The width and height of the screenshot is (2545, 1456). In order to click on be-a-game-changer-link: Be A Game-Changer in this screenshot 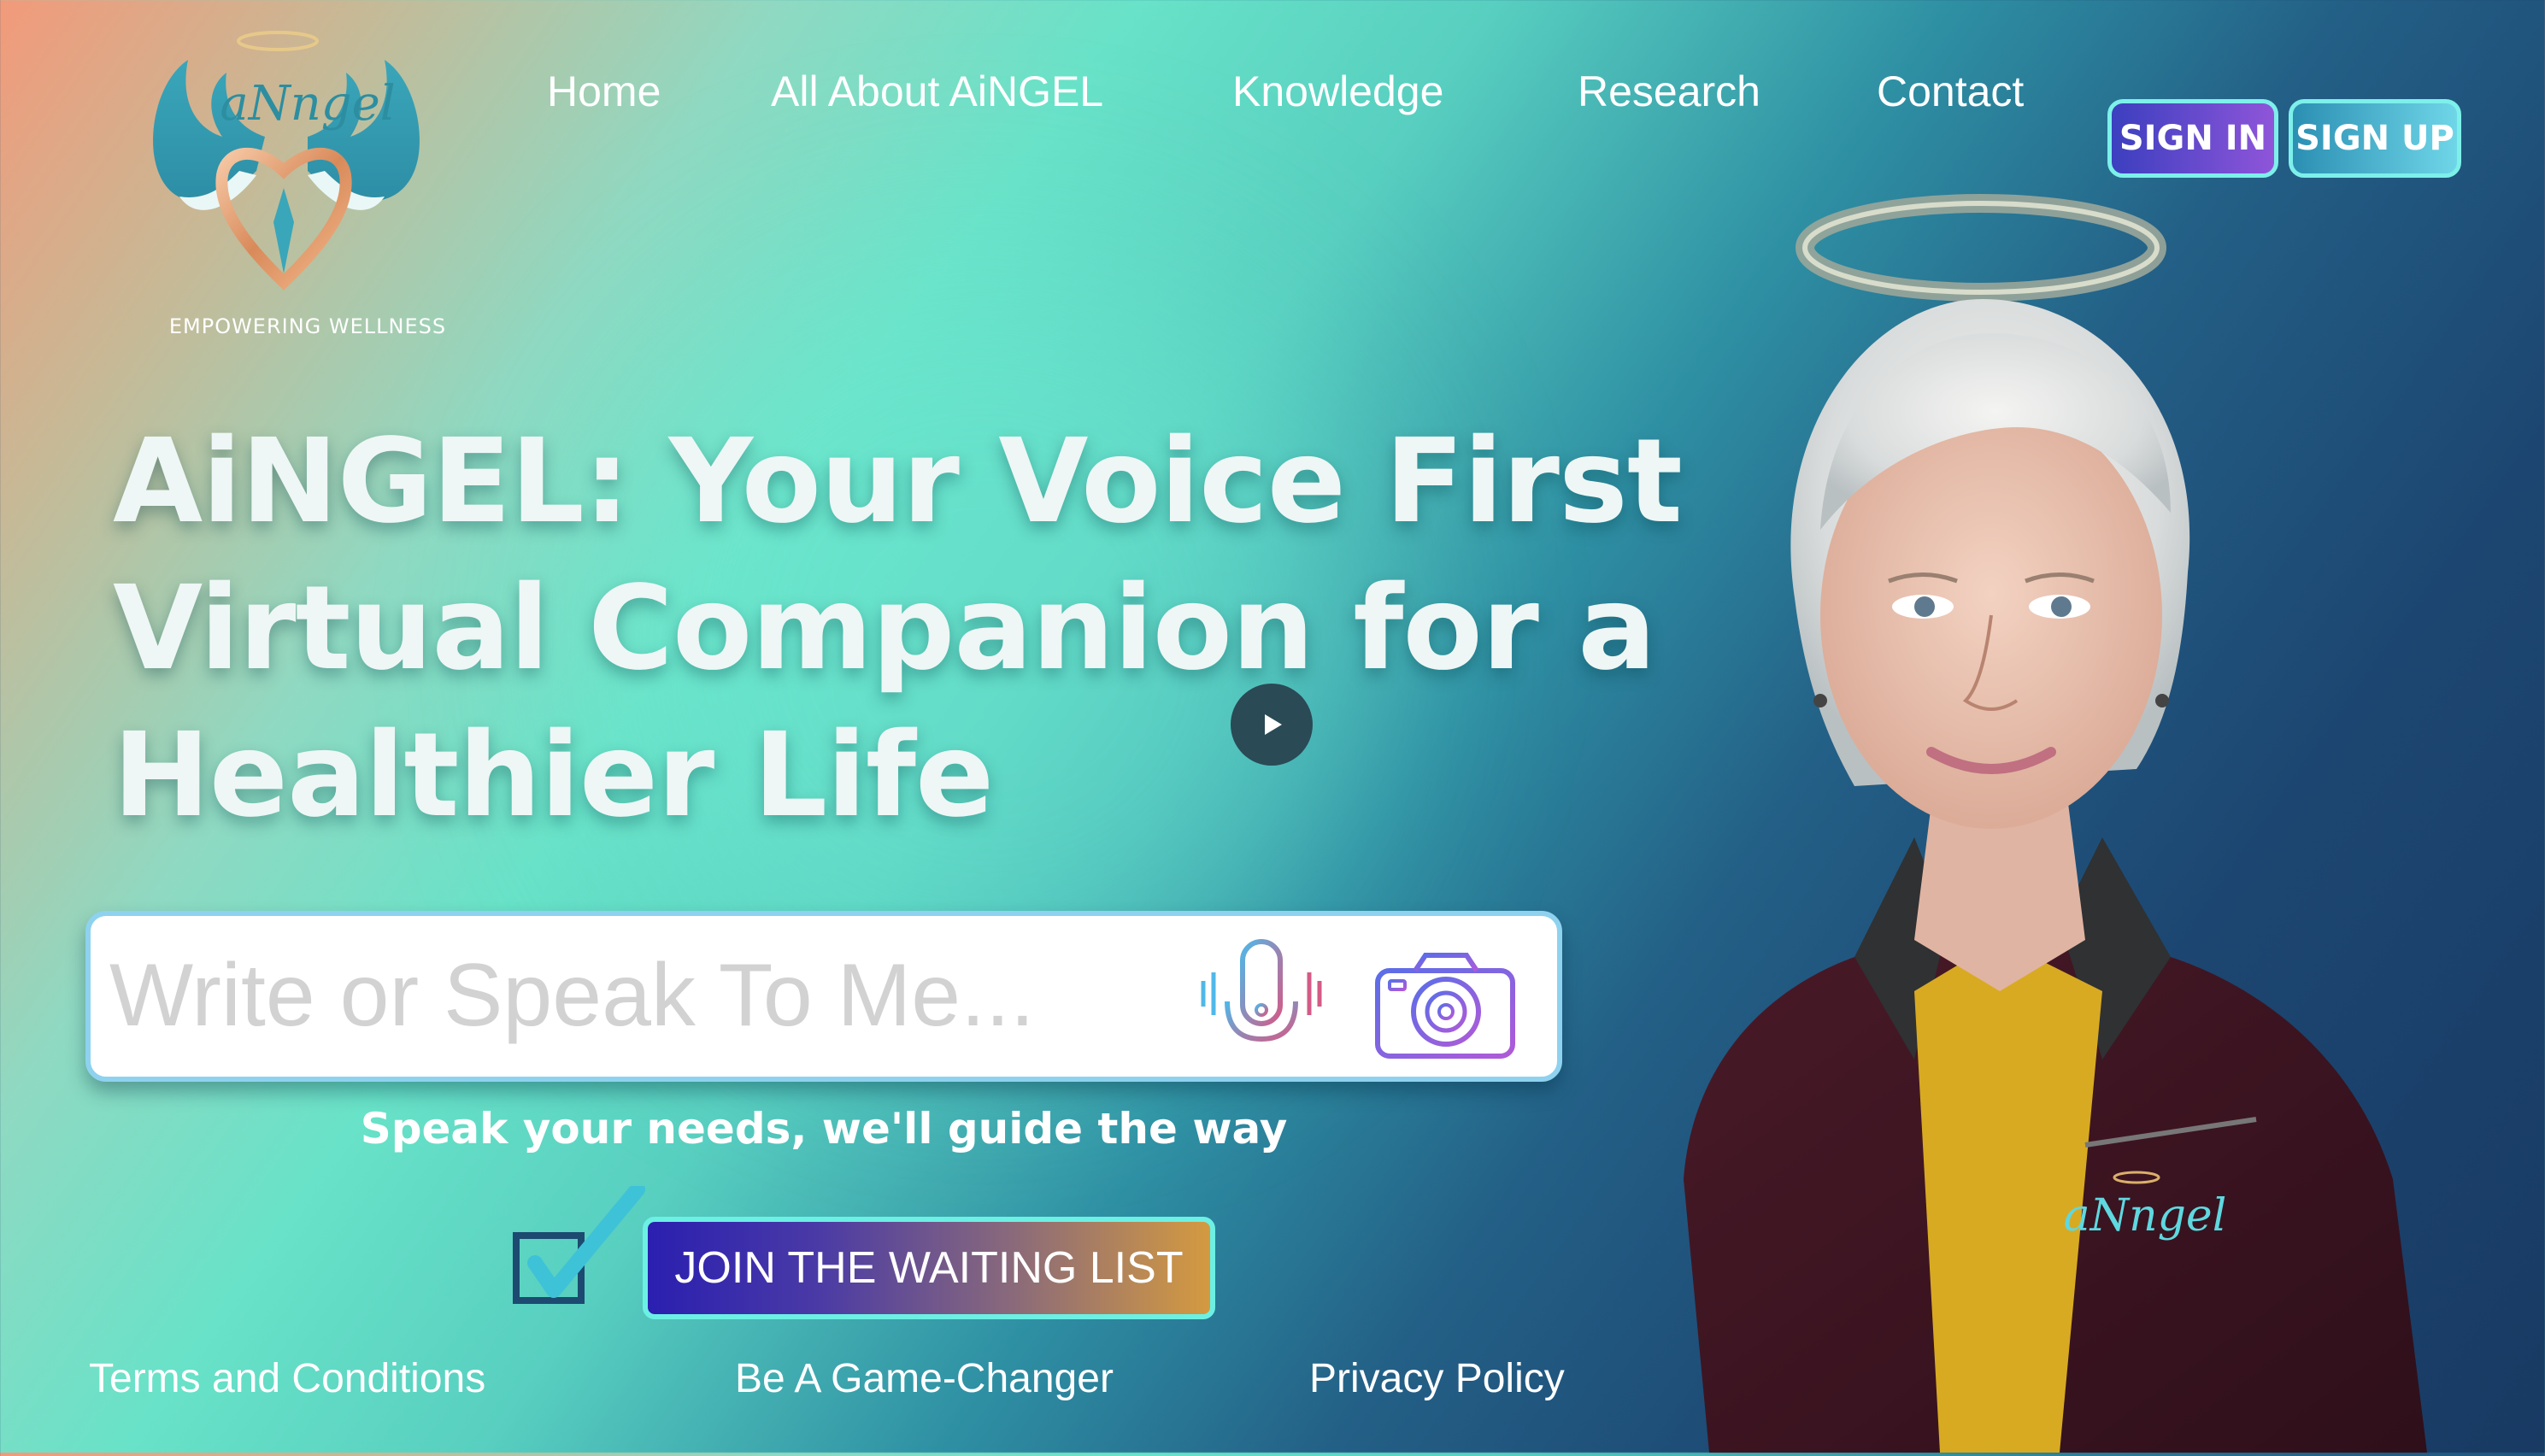, I will do `click(925, 1379)`.